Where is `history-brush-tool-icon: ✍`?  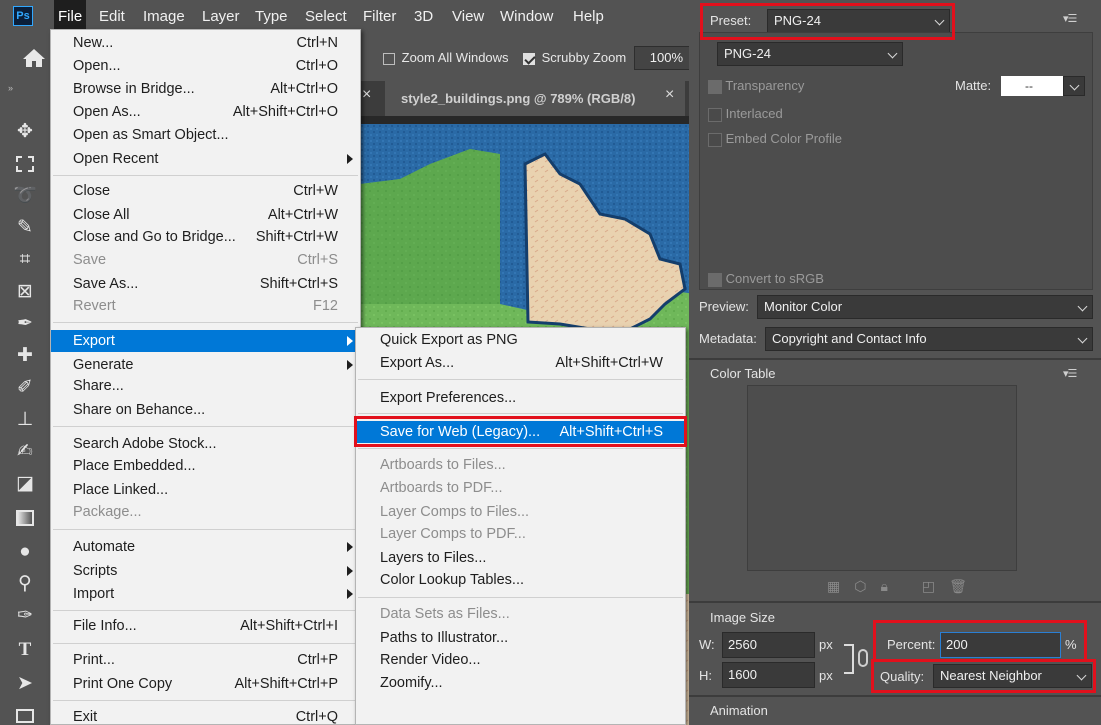 history-brush-tool-icon: ✍ is located at coordinates (25, 452).